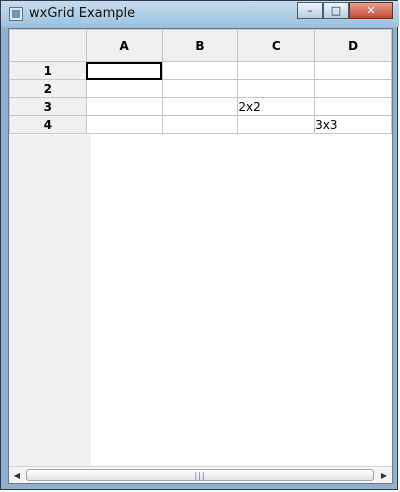  What do you see at coordinates (48, 88) in the screenshot?
I see `row-header-2: 2` at bounding box center [48, 88].